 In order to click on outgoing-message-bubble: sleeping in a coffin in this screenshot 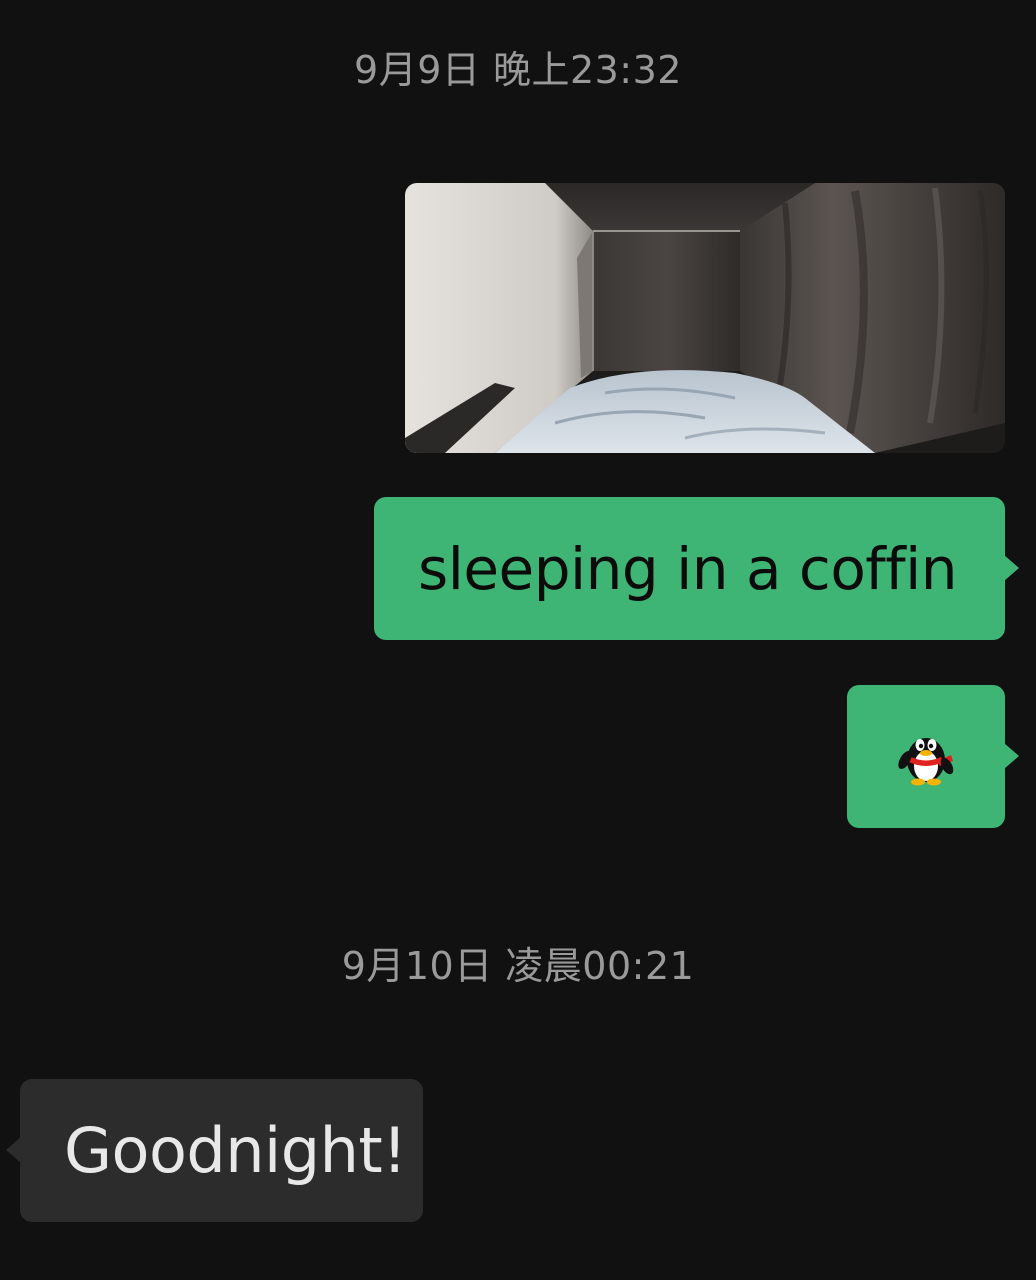, I will do `click(696, 568)`.